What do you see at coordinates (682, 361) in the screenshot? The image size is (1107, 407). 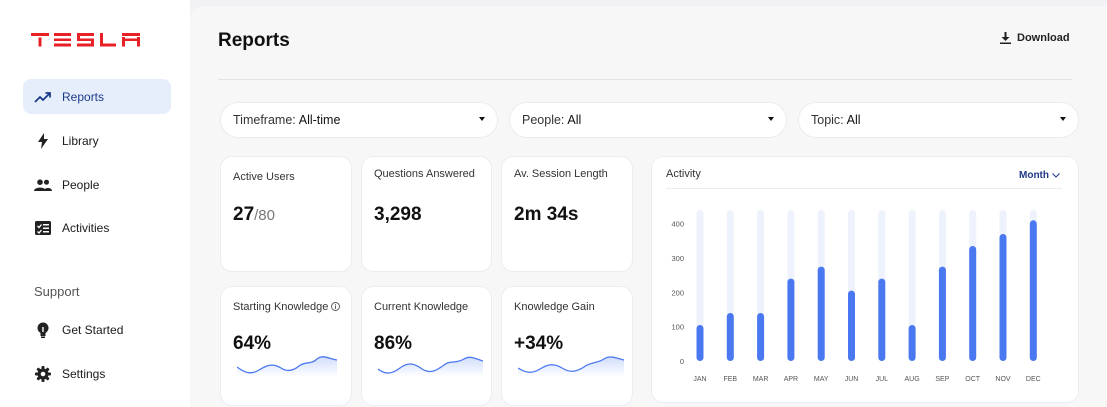 I see `y-tick-label: 0` at bounding box center [682, 361].